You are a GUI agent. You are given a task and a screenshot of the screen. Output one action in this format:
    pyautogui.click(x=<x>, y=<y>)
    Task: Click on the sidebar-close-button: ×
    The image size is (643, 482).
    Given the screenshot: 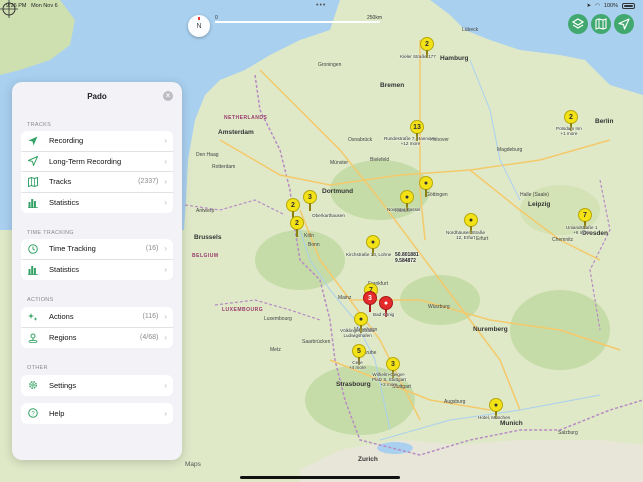 What is the action you would take?
    pyautogui.click(x=168, y=96)
    